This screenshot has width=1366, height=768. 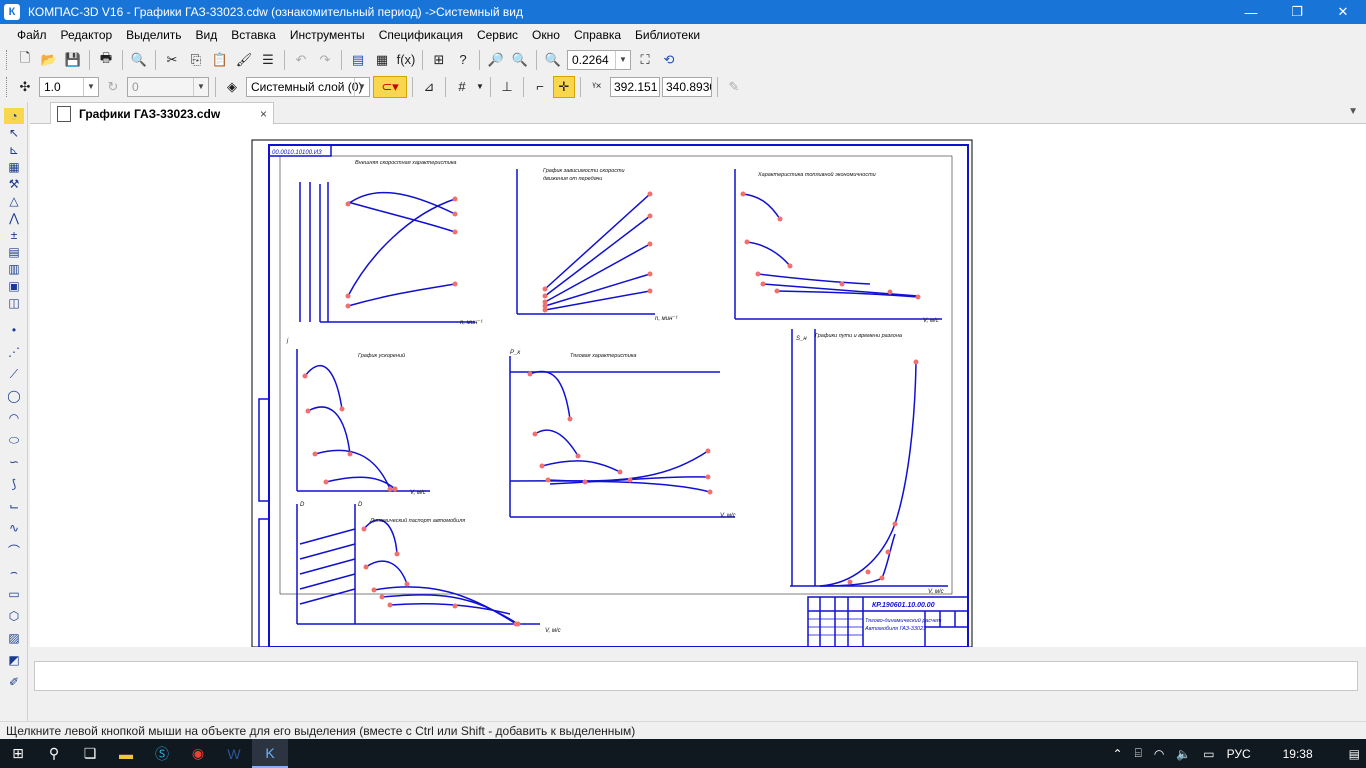 I want to click on ellipse-icon: ⬭, so click(x=14, y=440).